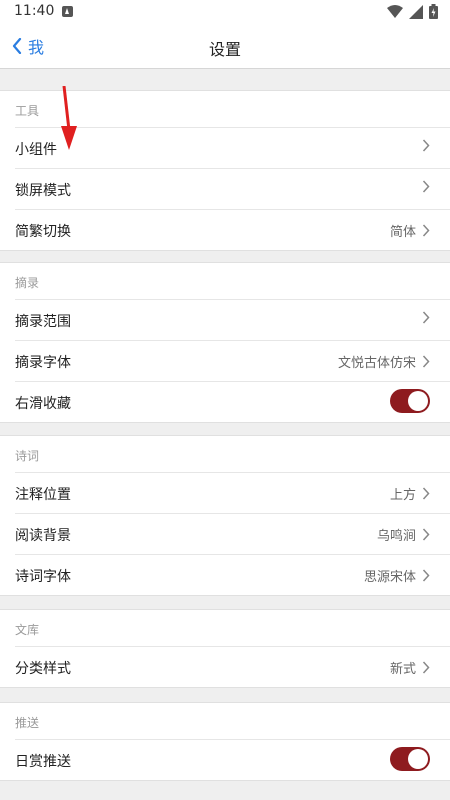 Image resolution: width=450 pixels, height=800 pixels. Describe the element at coordinates (232, 360) in the screenshot. I see `excerpt-font-row: 摘录字体 文悦古体仿宋` at that location.